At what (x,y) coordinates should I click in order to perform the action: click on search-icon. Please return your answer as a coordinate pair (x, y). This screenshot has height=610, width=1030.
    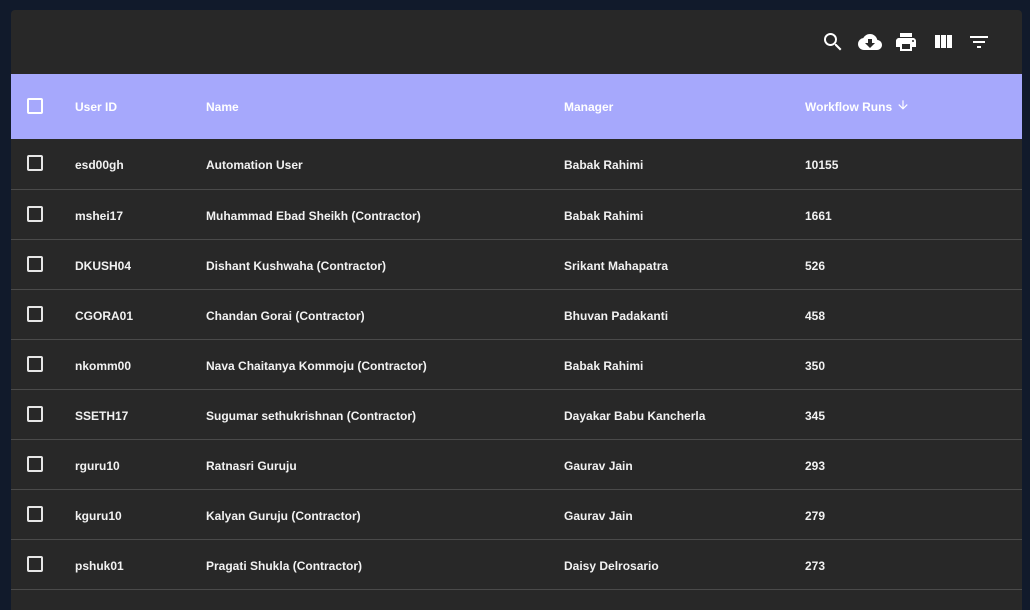
    Looking at the image, I should click on (833, 42).